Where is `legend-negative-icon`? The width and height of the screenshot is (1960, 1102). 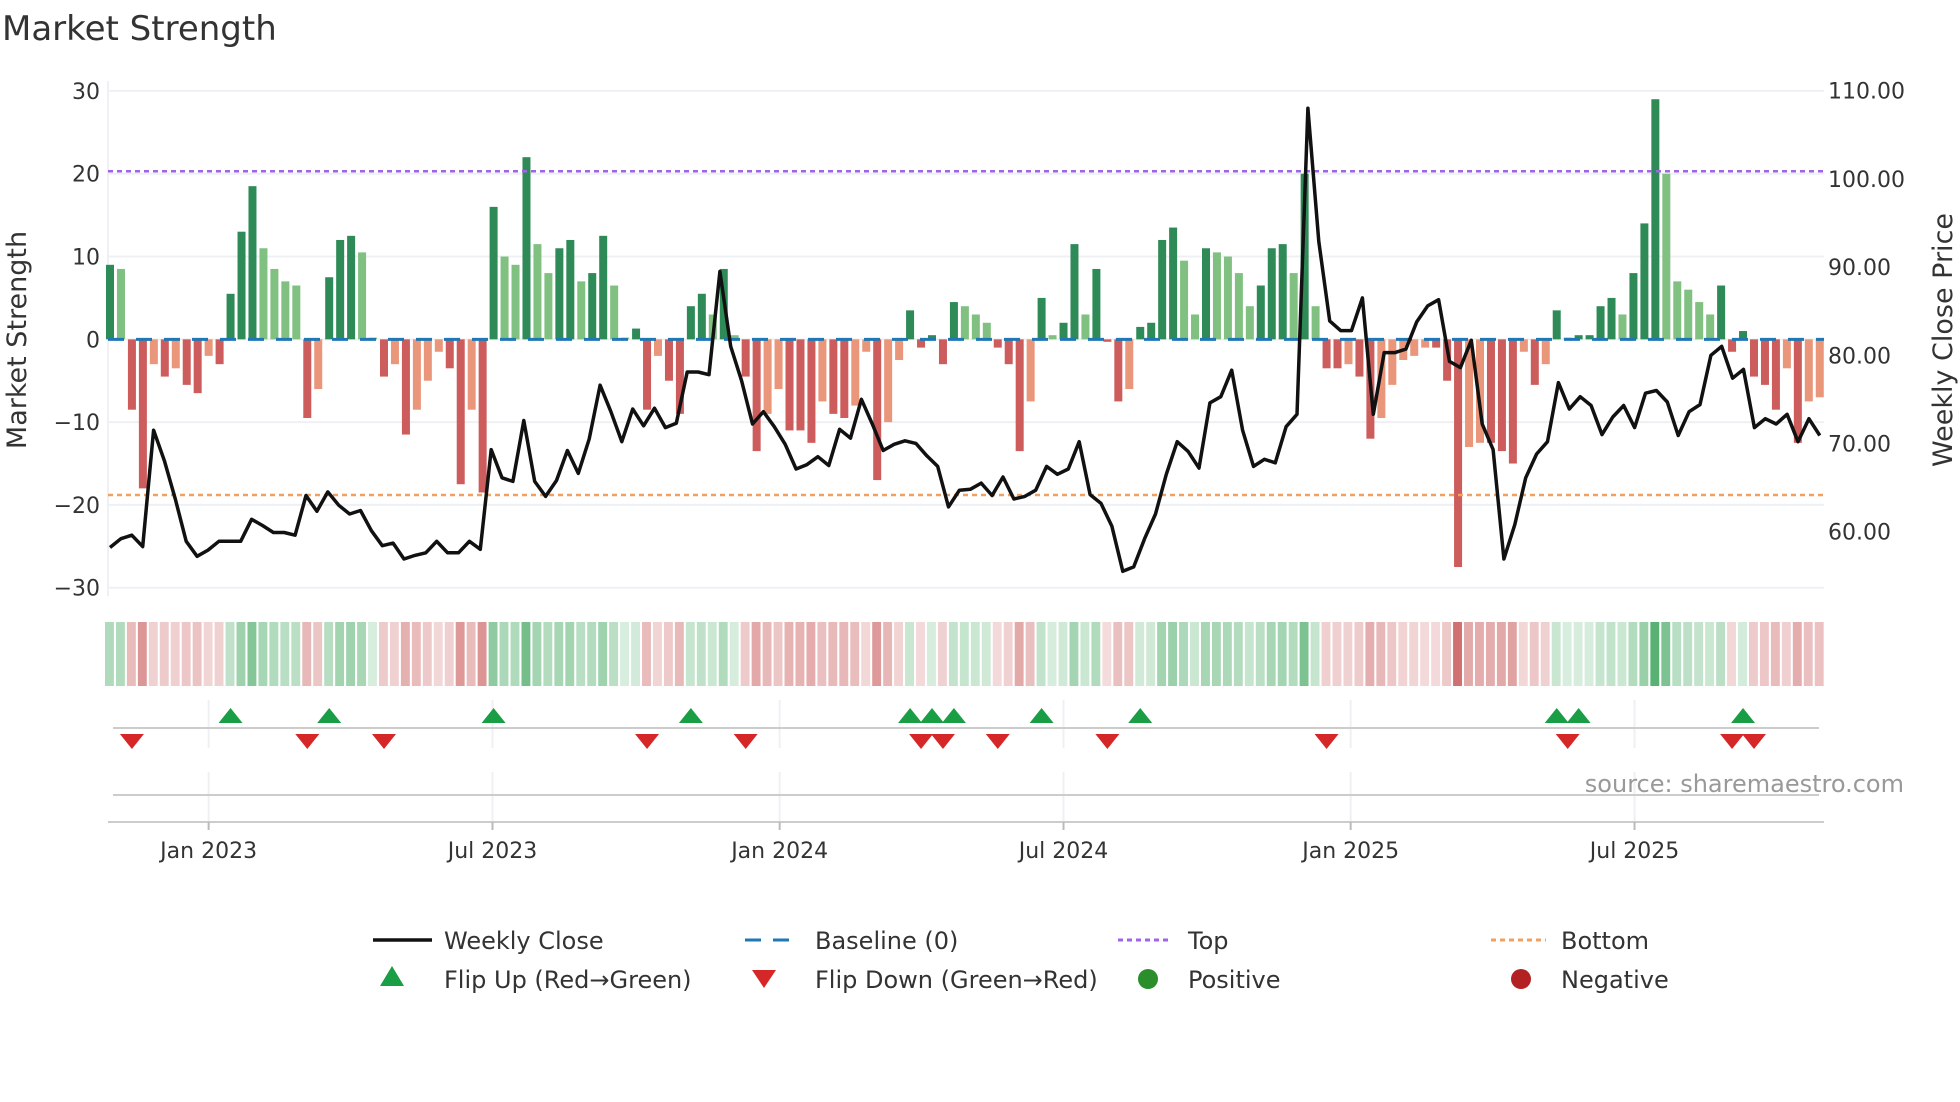 legend-negative-icon is located at coordinates (1521, 979).